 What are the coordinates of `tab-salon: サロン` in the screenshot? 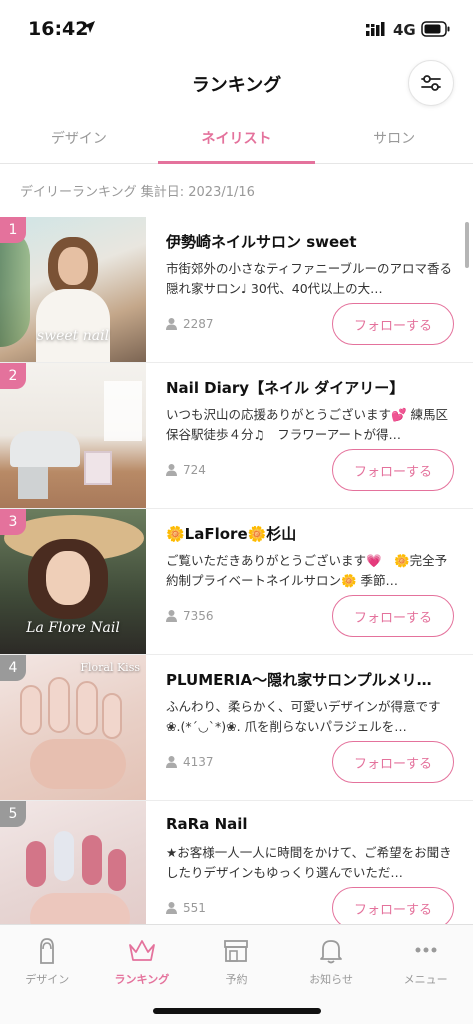 It's located at (394, 140).